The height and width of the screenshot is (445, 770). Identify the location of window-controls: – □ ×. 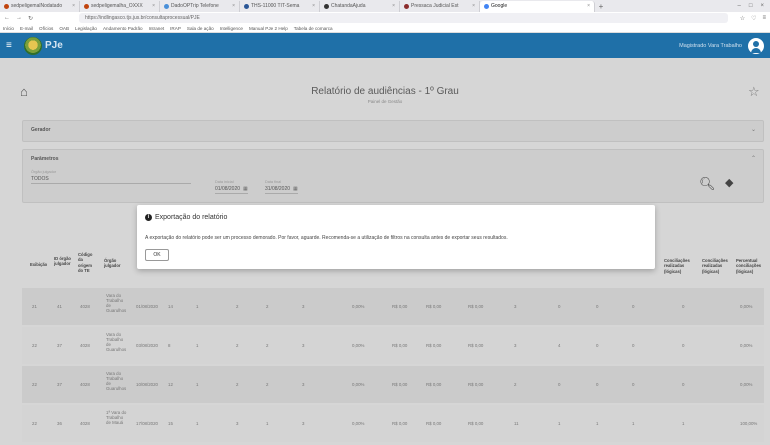
(751, 6).